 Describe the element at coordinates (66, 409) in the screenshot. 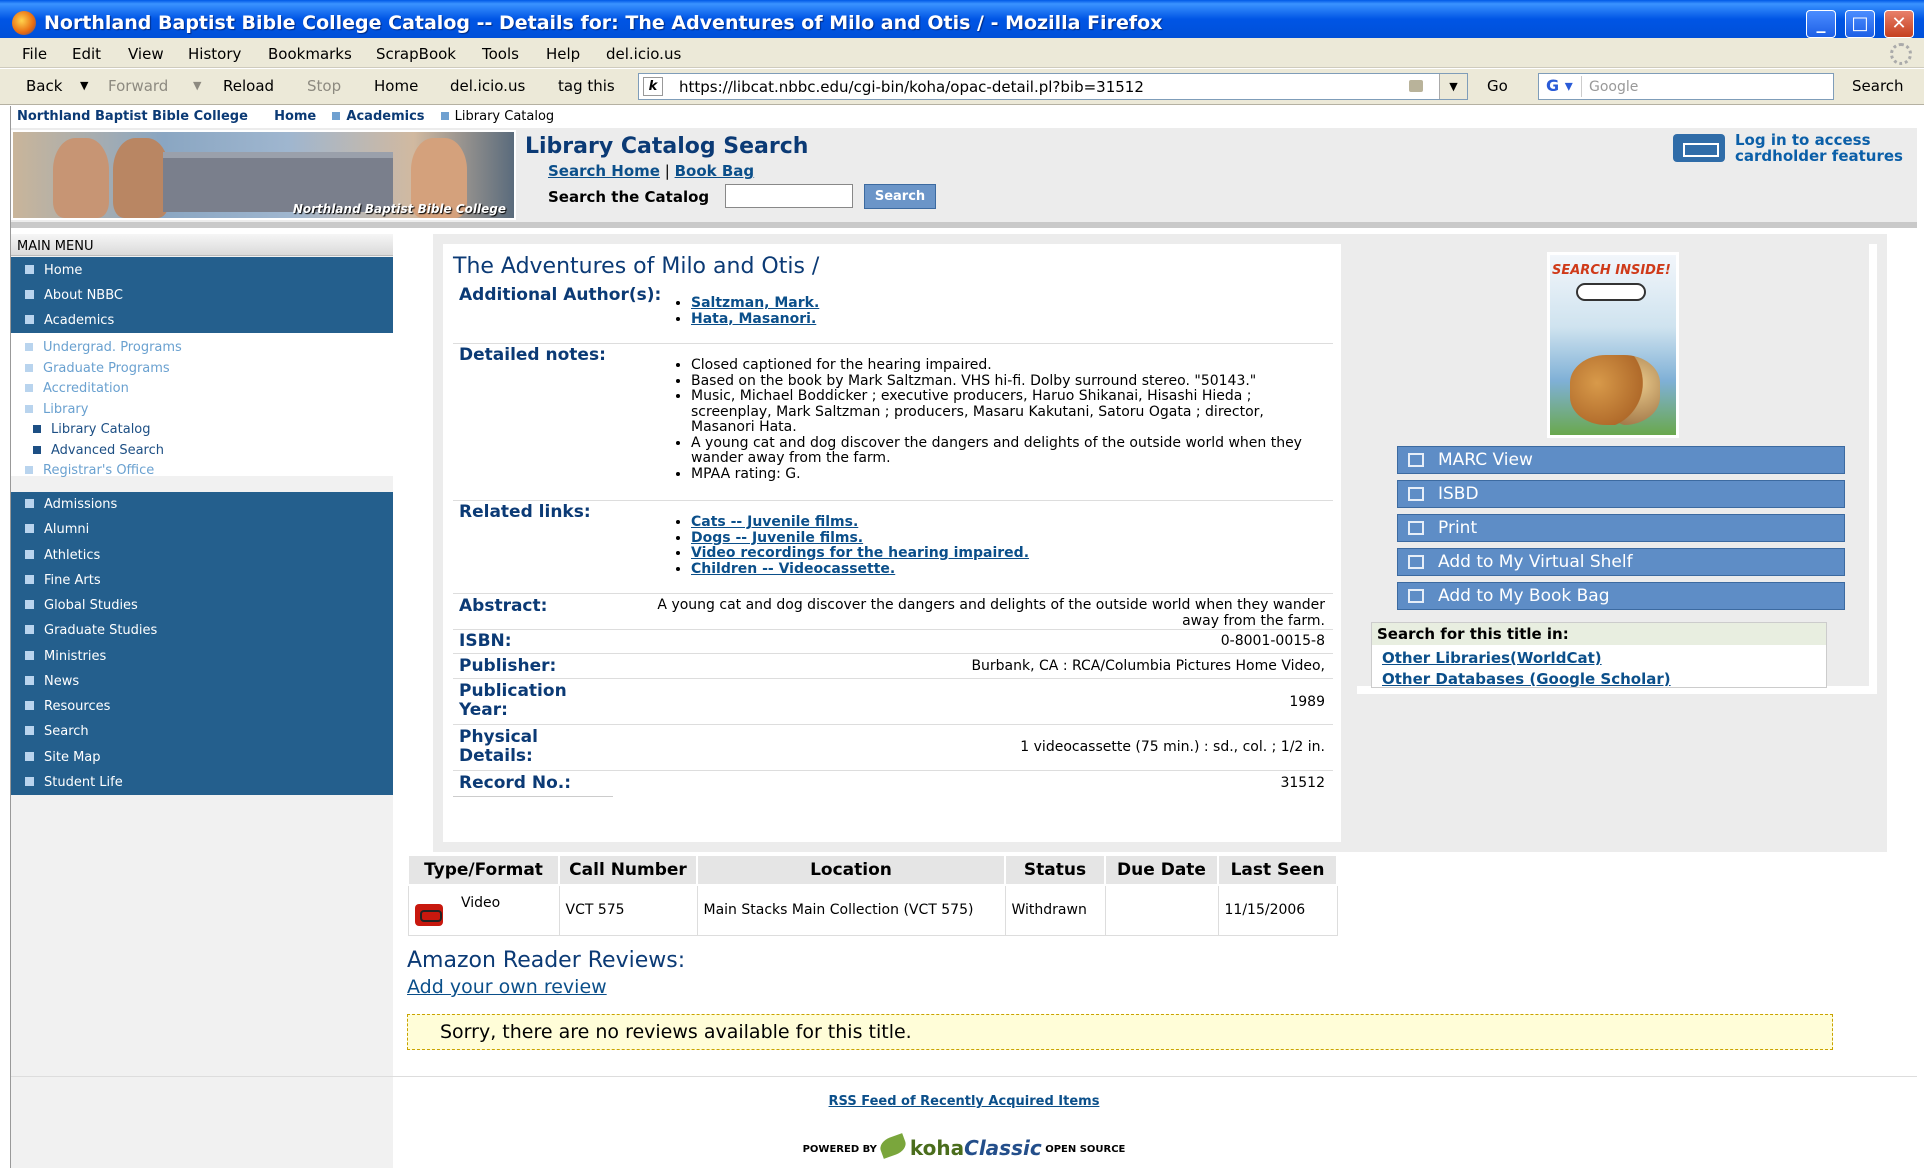

I see `sidebar-item-label: Library` at that location.